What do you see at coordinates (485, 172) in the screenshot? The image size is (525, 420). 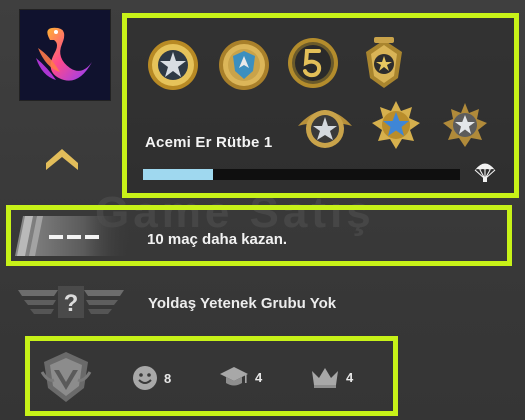 I see `parachute-icon` at bounding box center [485, 172].